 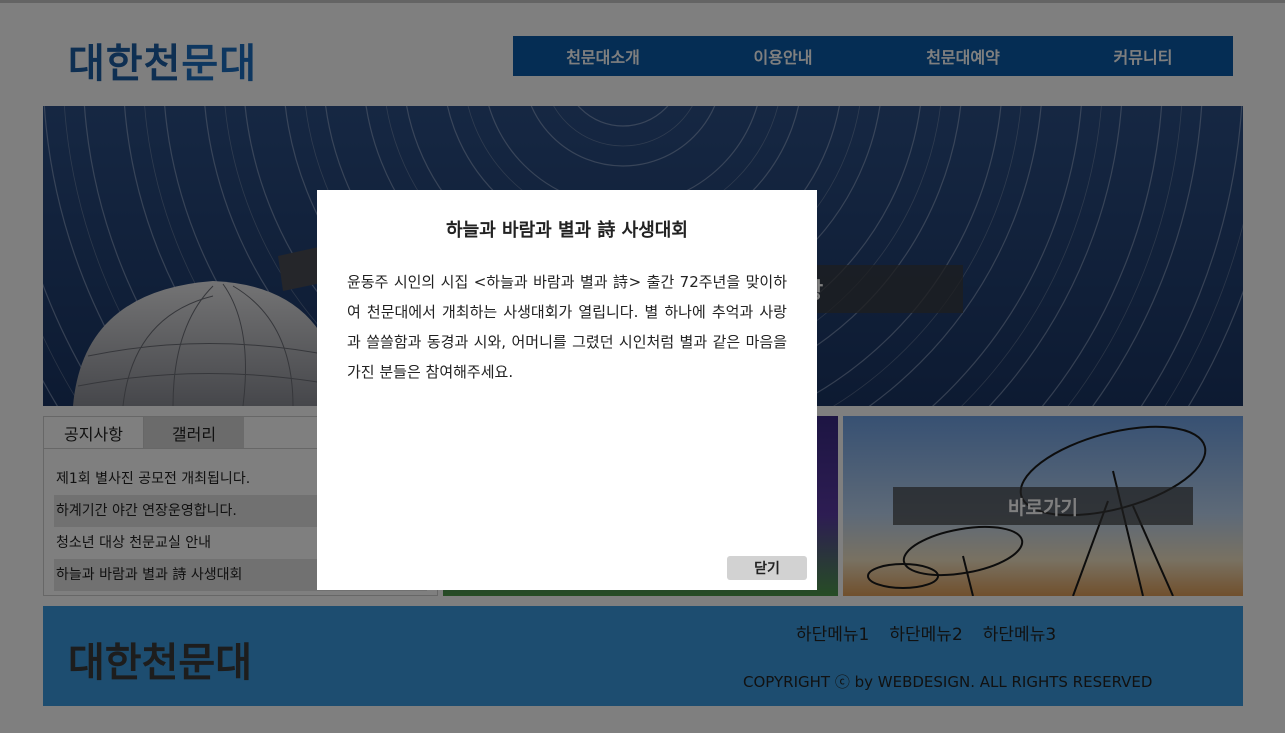 What do you see at coordinates (767, 568) in the screenshot?
I see `close-button: 닫기` at bounding box center [767, 568].